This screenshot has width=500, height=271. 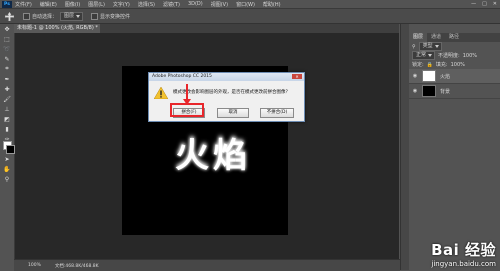 I want to click on marquee-icon: ⬚, so click(x=7, y=39).